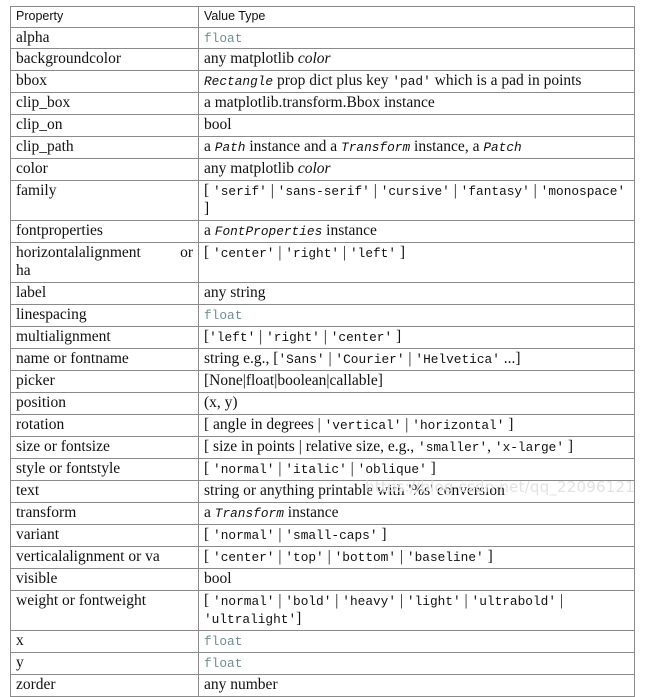 This screenshot has height=697, width=645. I want to click on value-fragment: 'smaller', so click(453, 447).